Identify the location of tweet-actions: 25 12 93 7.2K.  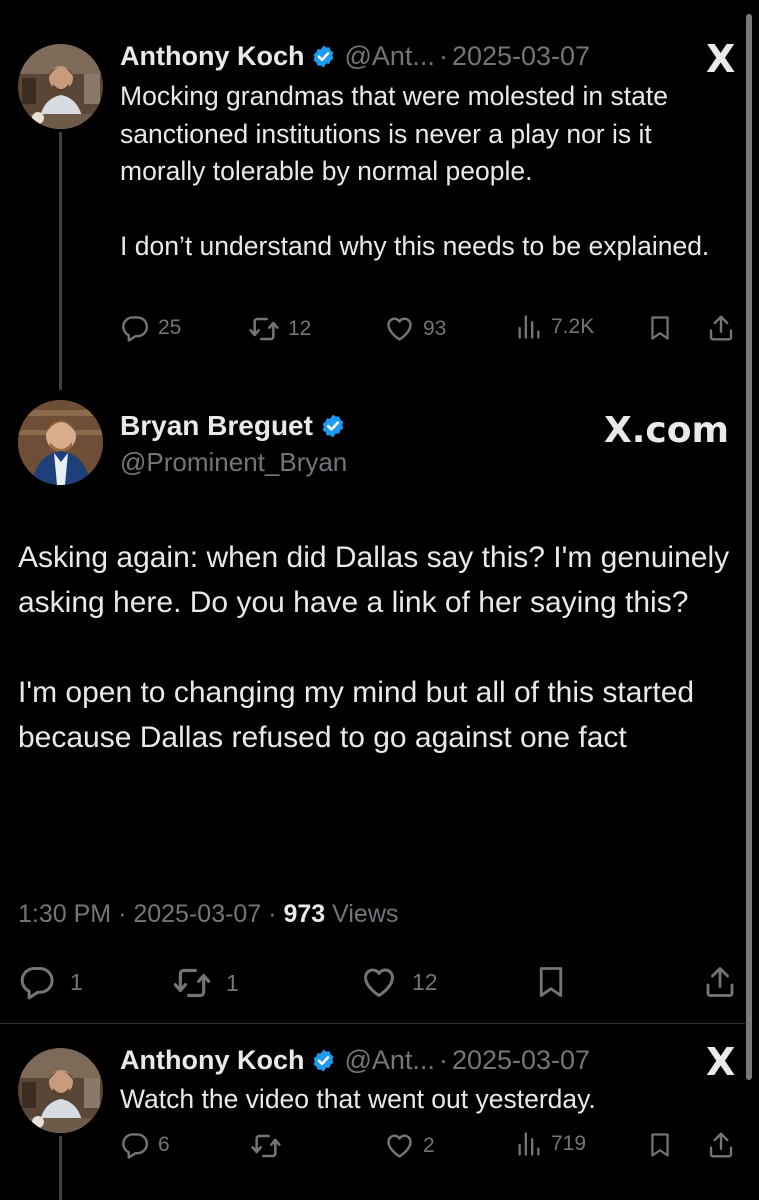
(379, 333).